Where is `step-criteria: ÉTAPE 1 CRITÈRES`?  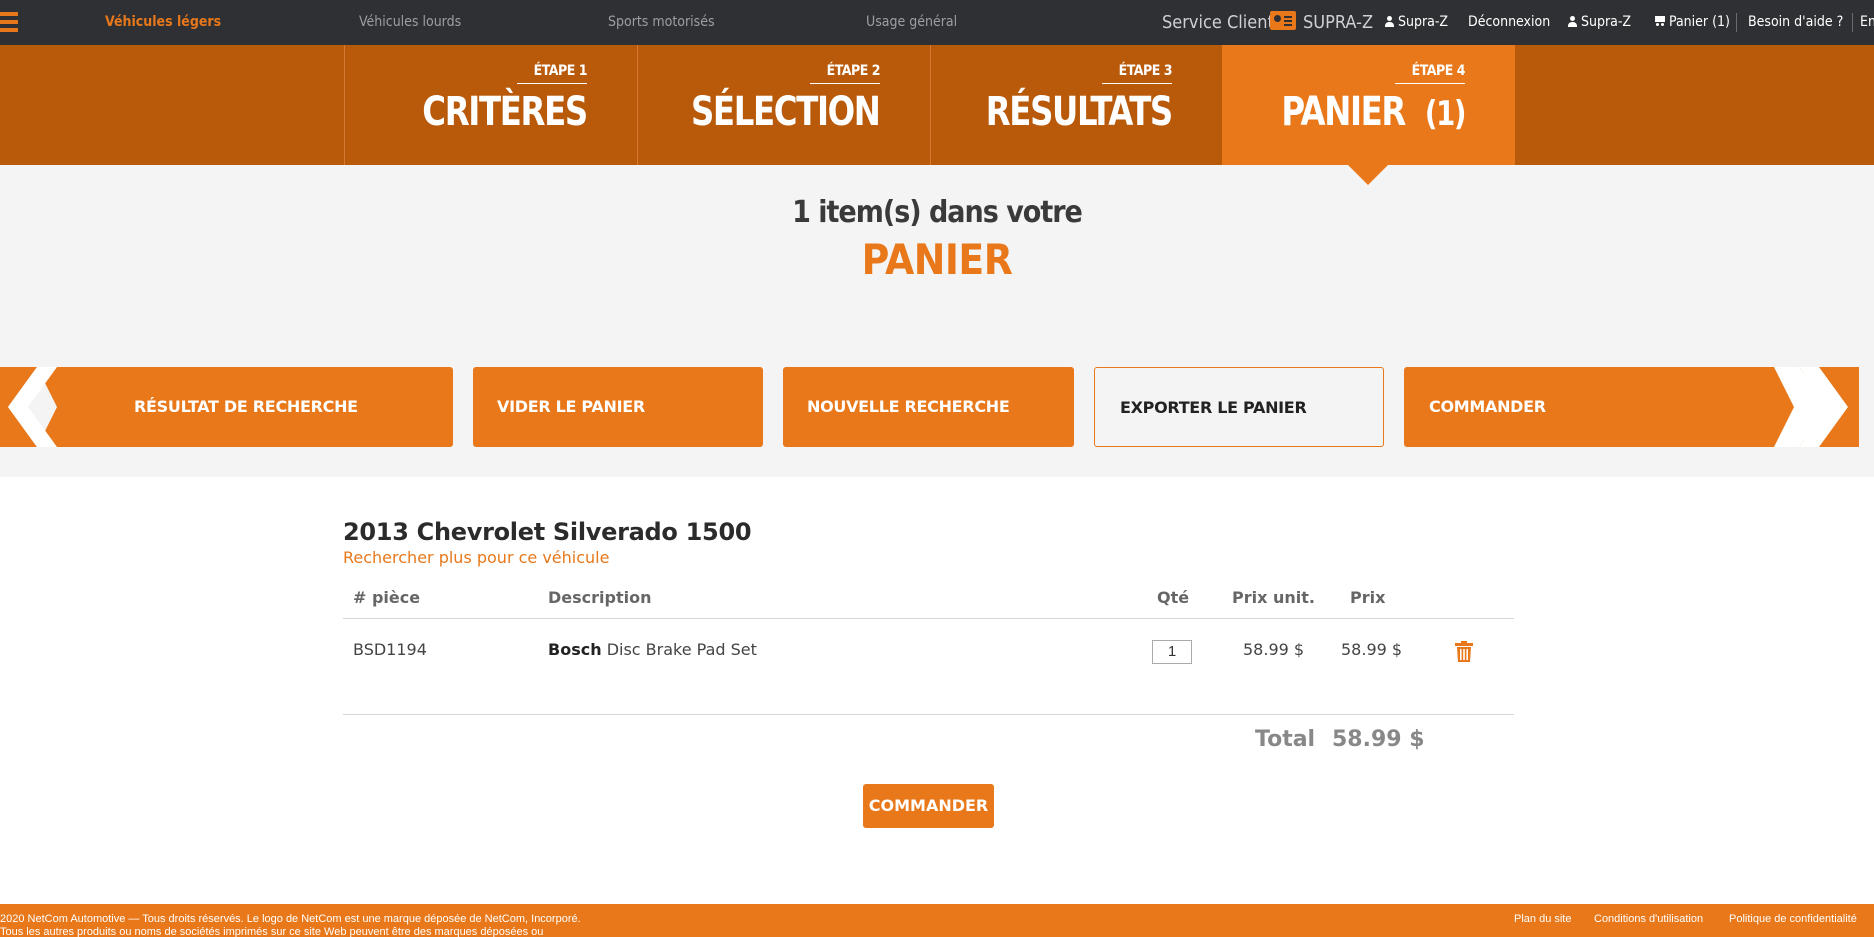
step-criteria: ÉTAPE 1 CRITÈRES is located at coordinates (490, 105).